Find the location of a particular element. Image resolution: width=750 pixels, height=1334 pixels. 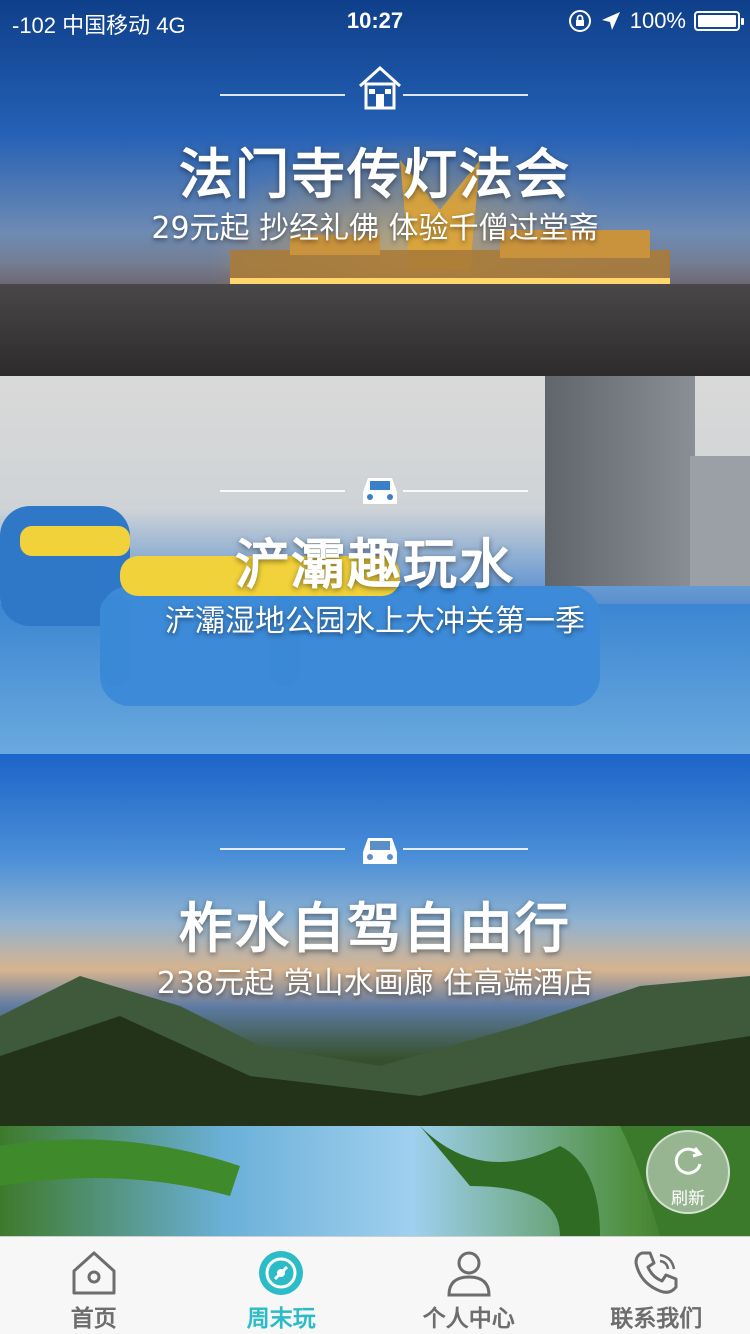

card-subtitle: 浐灞湿地公园水上大冲关第一季 is located at coordinates (375, 621).